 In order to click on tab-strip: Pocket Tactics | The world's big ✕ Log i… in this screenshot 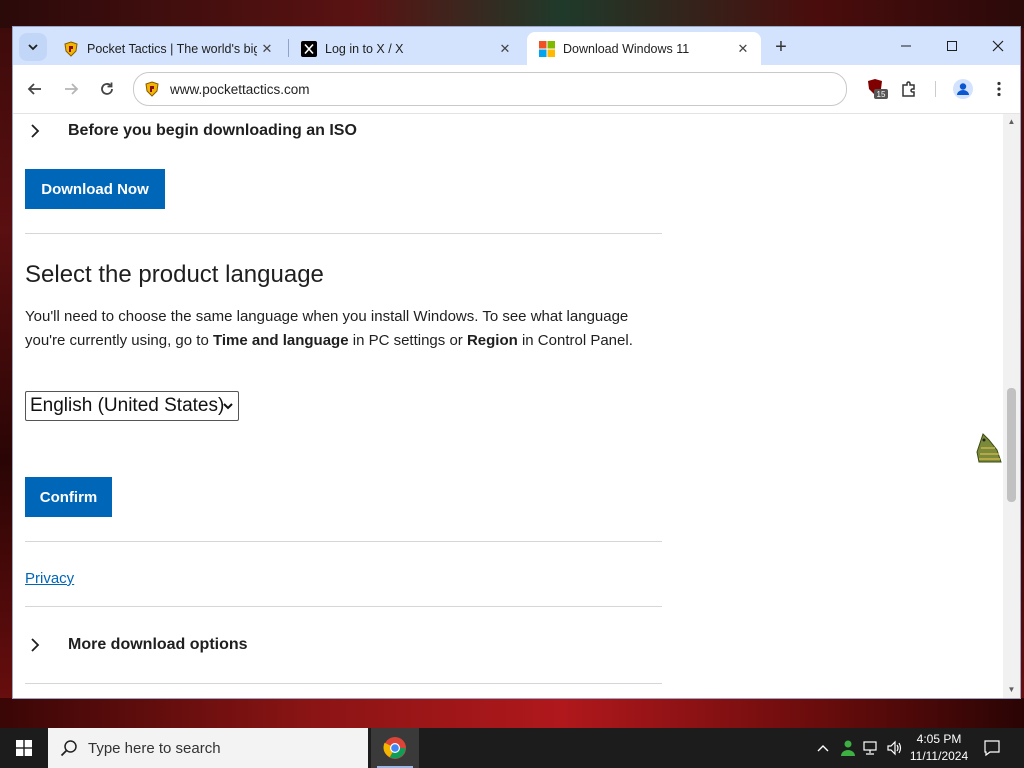, I will do `click(516, 46)`.